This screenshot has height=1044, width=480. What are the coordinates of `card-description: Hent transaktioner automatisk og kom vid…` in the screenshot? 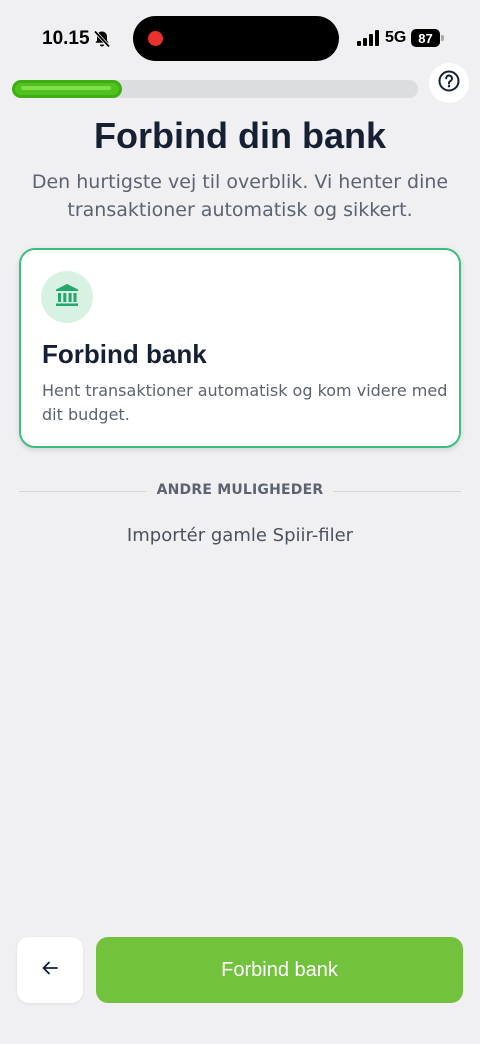 It's located at (245, 402).